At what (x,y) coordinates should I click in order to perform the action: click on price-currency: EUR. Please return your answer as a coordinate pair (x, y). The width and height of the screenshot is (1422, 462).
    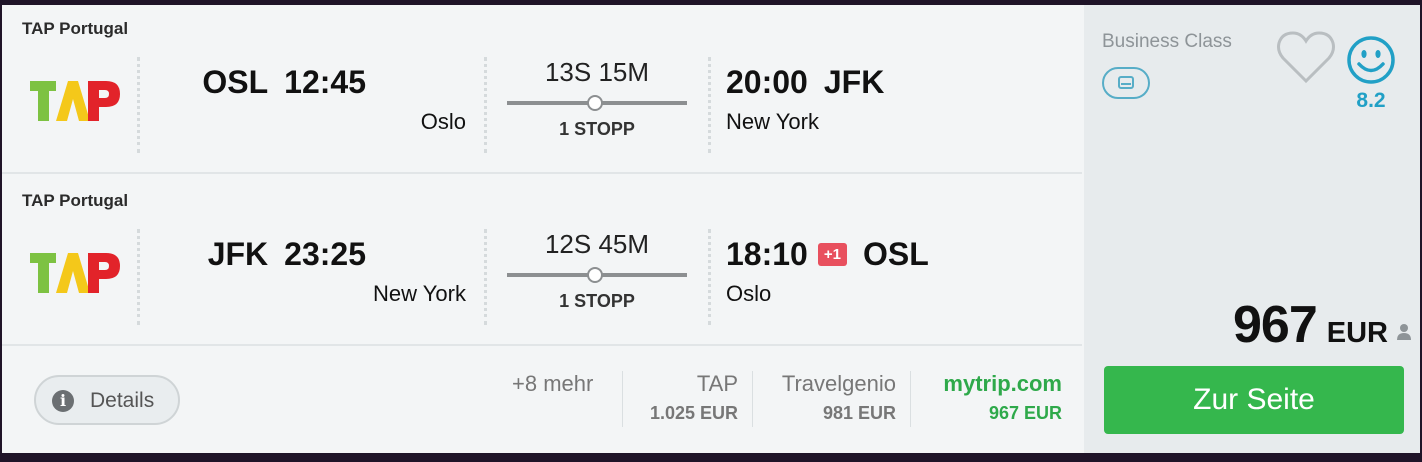
    Looking at the image, I should click on (1357, 333).